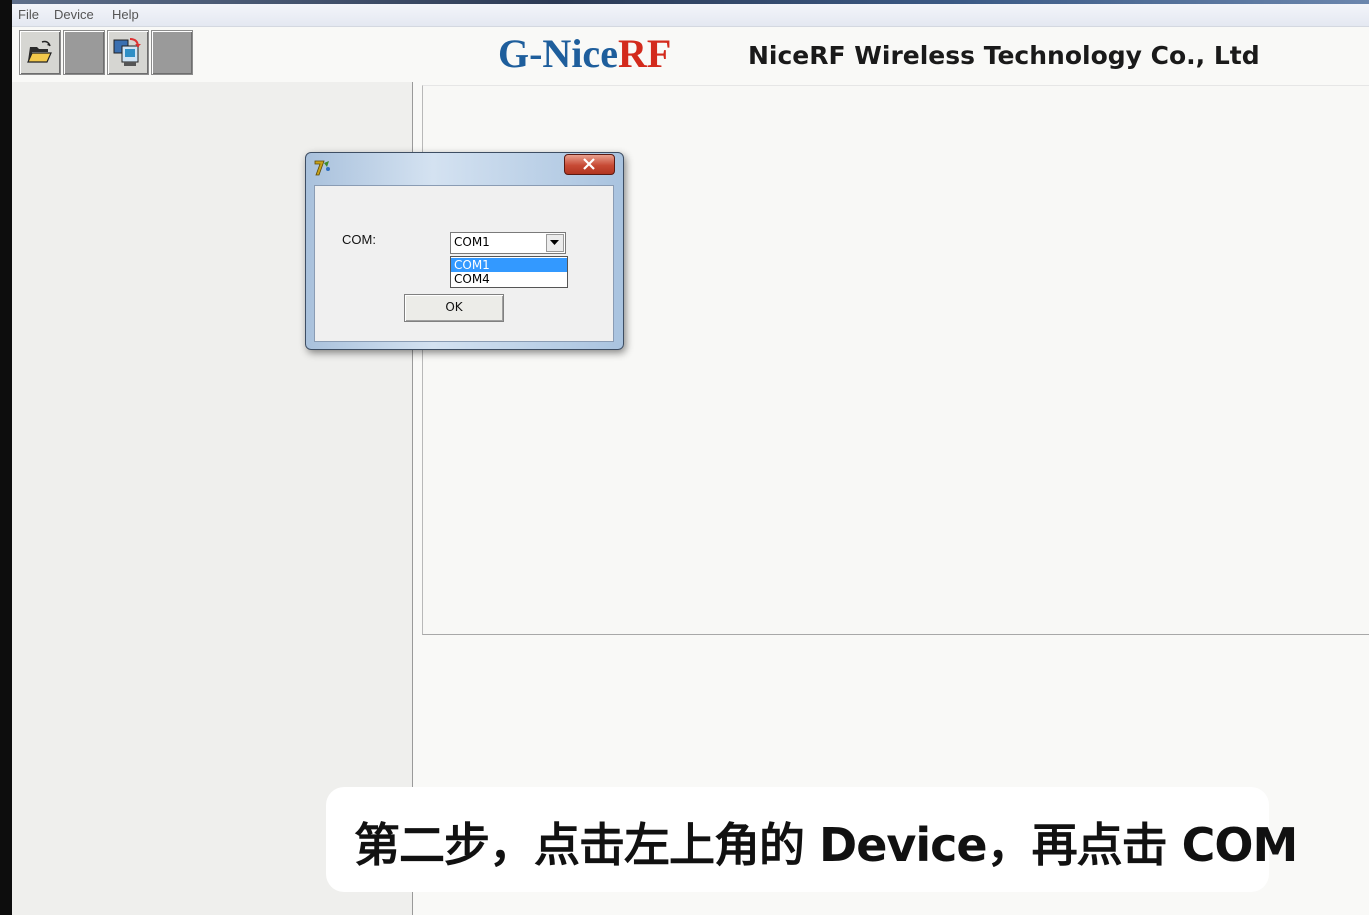 This screenshot has width=1369, height=915. I want to click on menu-bar: File Device Help, so click(690, 15).